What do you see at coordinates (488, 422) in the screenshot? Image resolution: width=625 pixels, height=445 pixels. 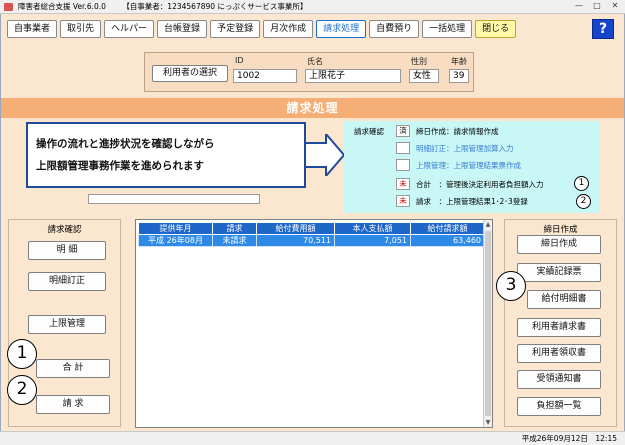 I see `scroll-down-icon: ▼` at bounding box center [488, 422].